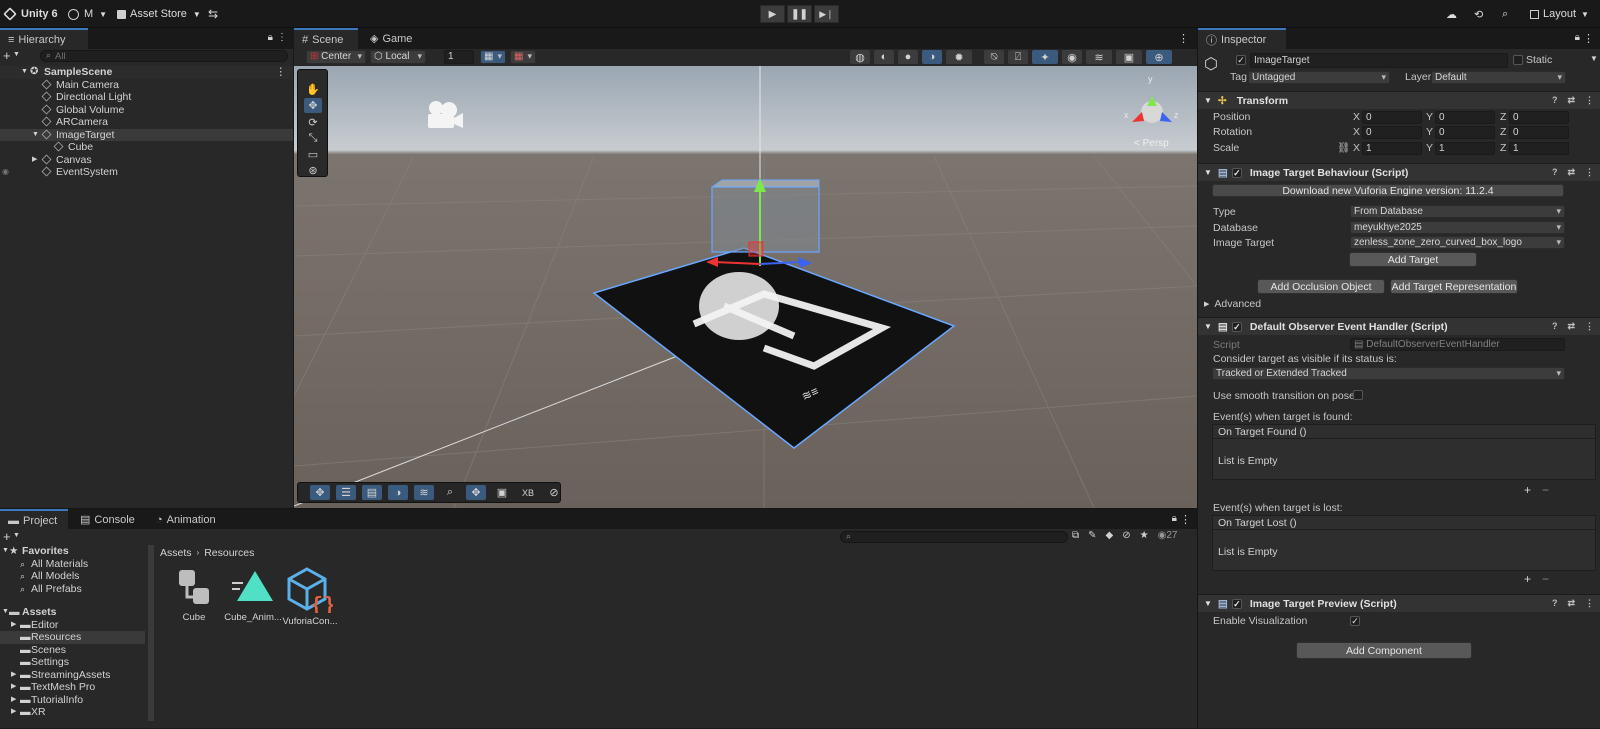  What do you see at coordinates (72, 675) in the screenshot?
I see `folder-row: ▶ ▬ StreamingAssets` at bounding box center [72, 675].